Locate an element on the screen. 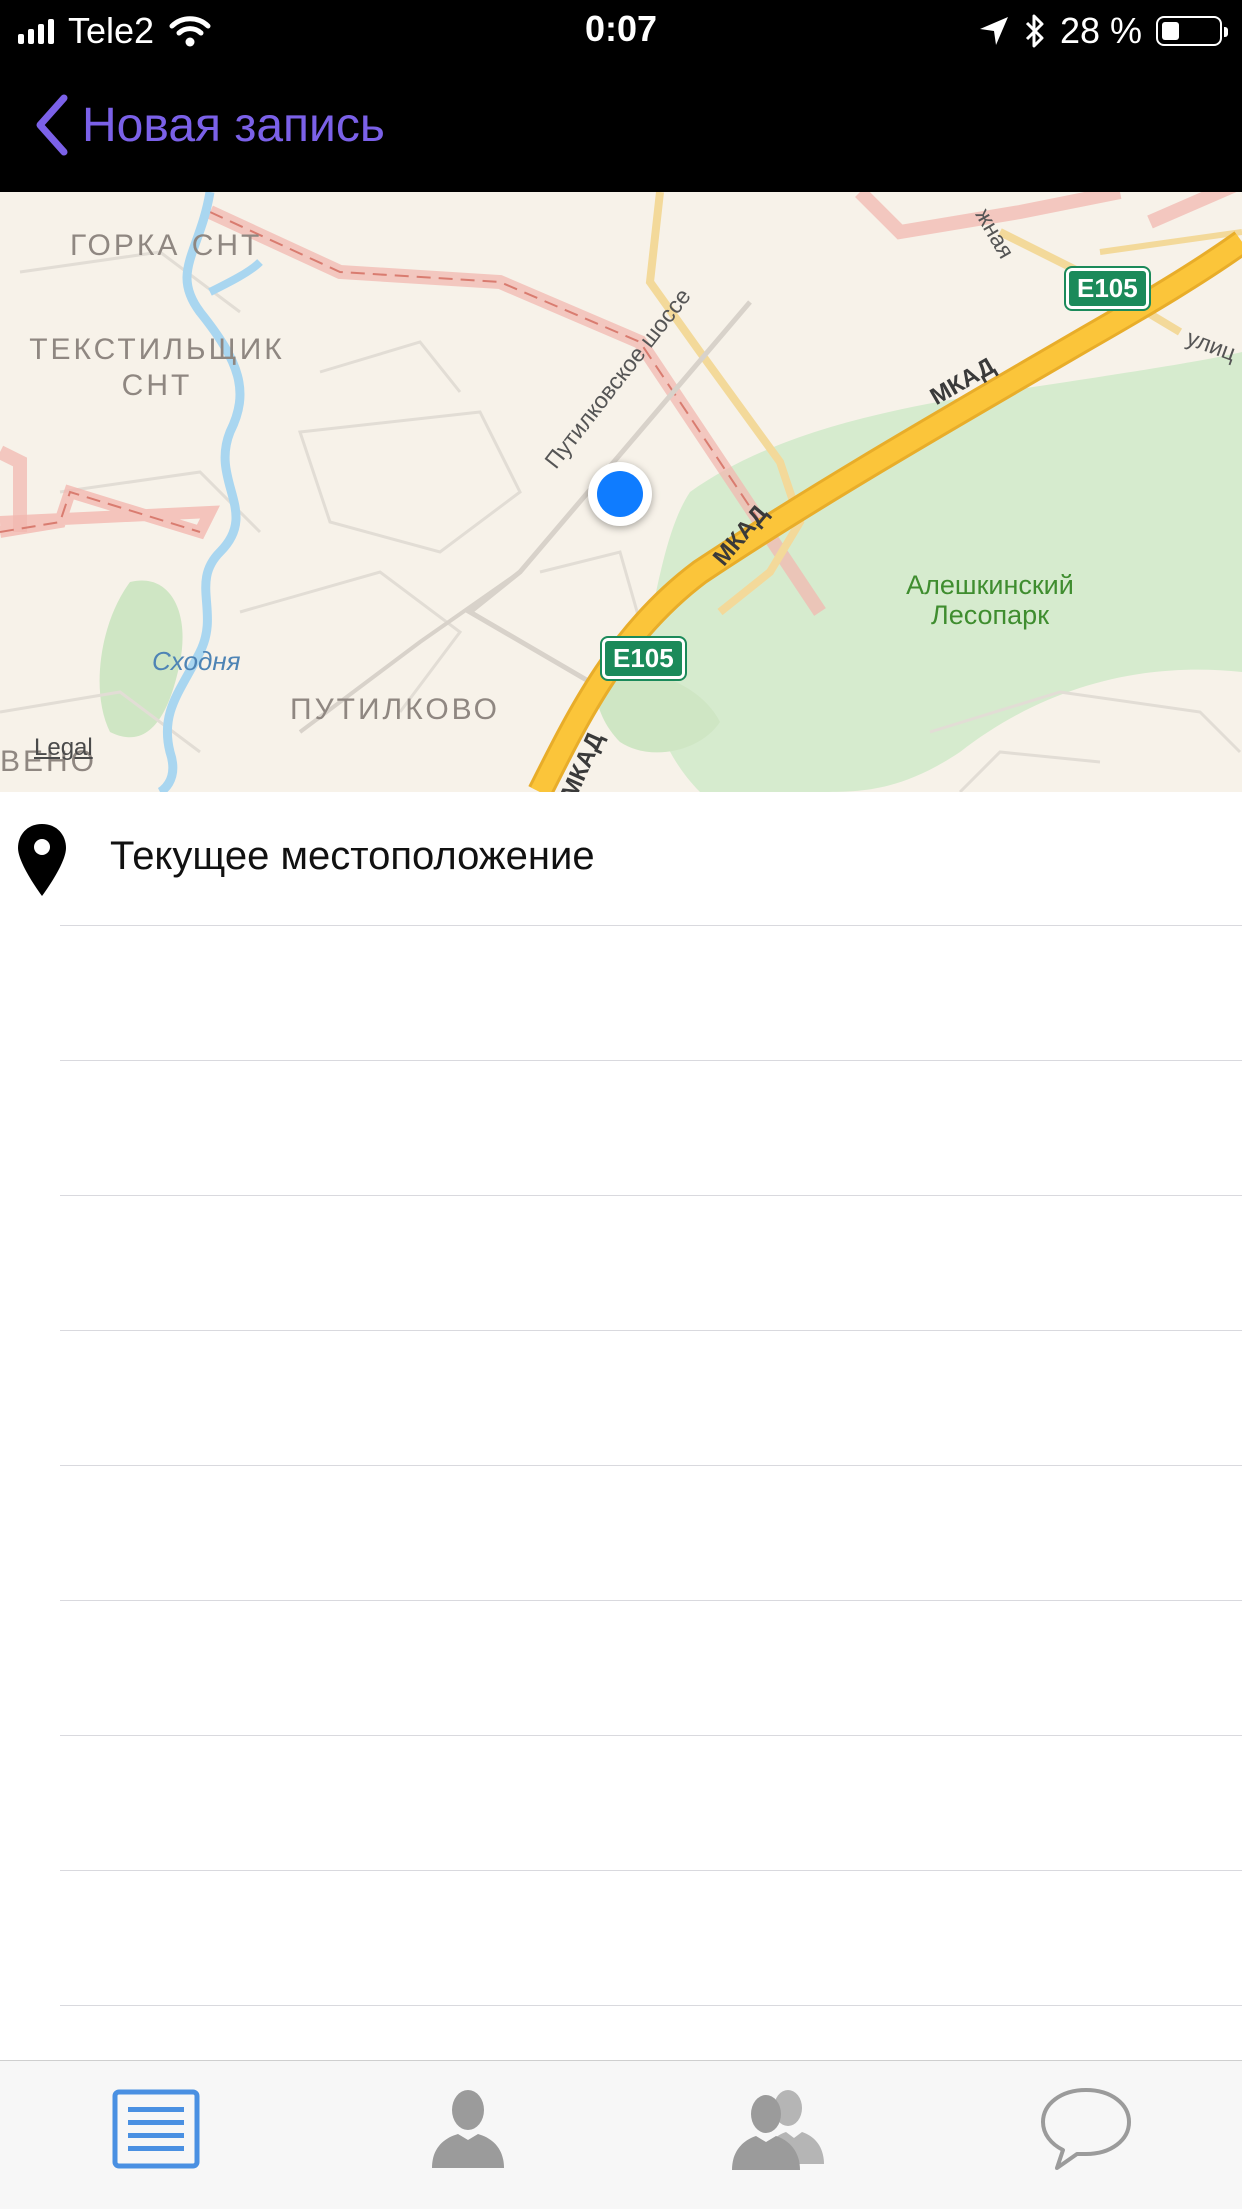 The height and width of the screenshot is (2209, 1242). list-icon is located at coordinates (156, 2129).